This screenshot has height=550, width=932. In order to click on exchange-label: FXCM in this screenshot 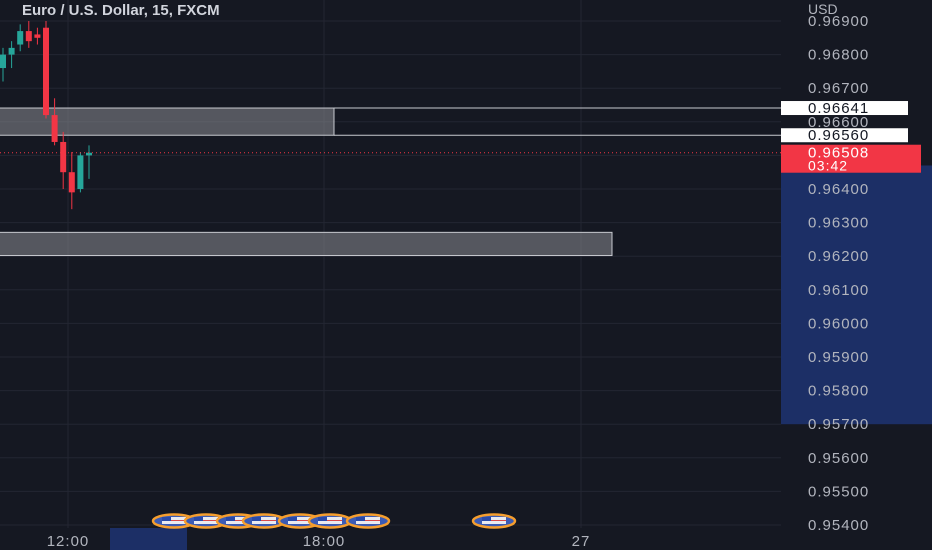, I will do `click(198, 10)`.